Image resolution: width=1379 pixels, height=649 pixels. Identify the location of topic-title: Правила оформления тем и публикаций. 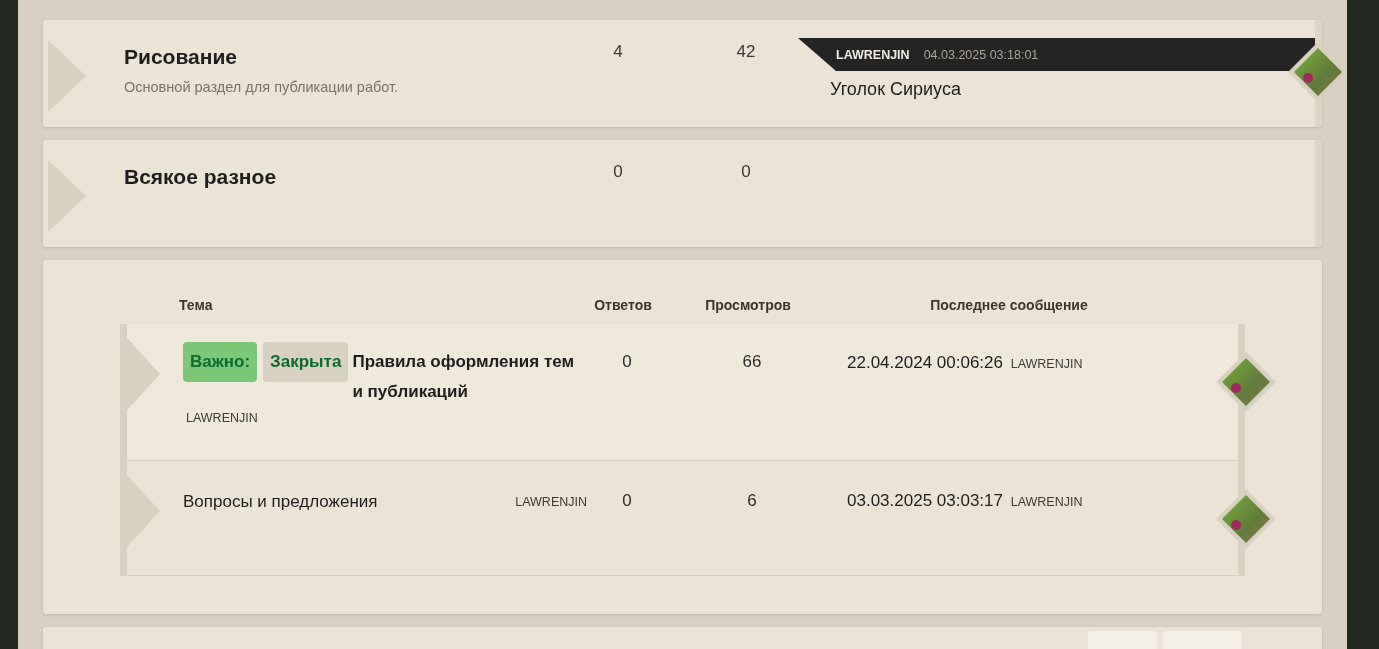
(469, 374).